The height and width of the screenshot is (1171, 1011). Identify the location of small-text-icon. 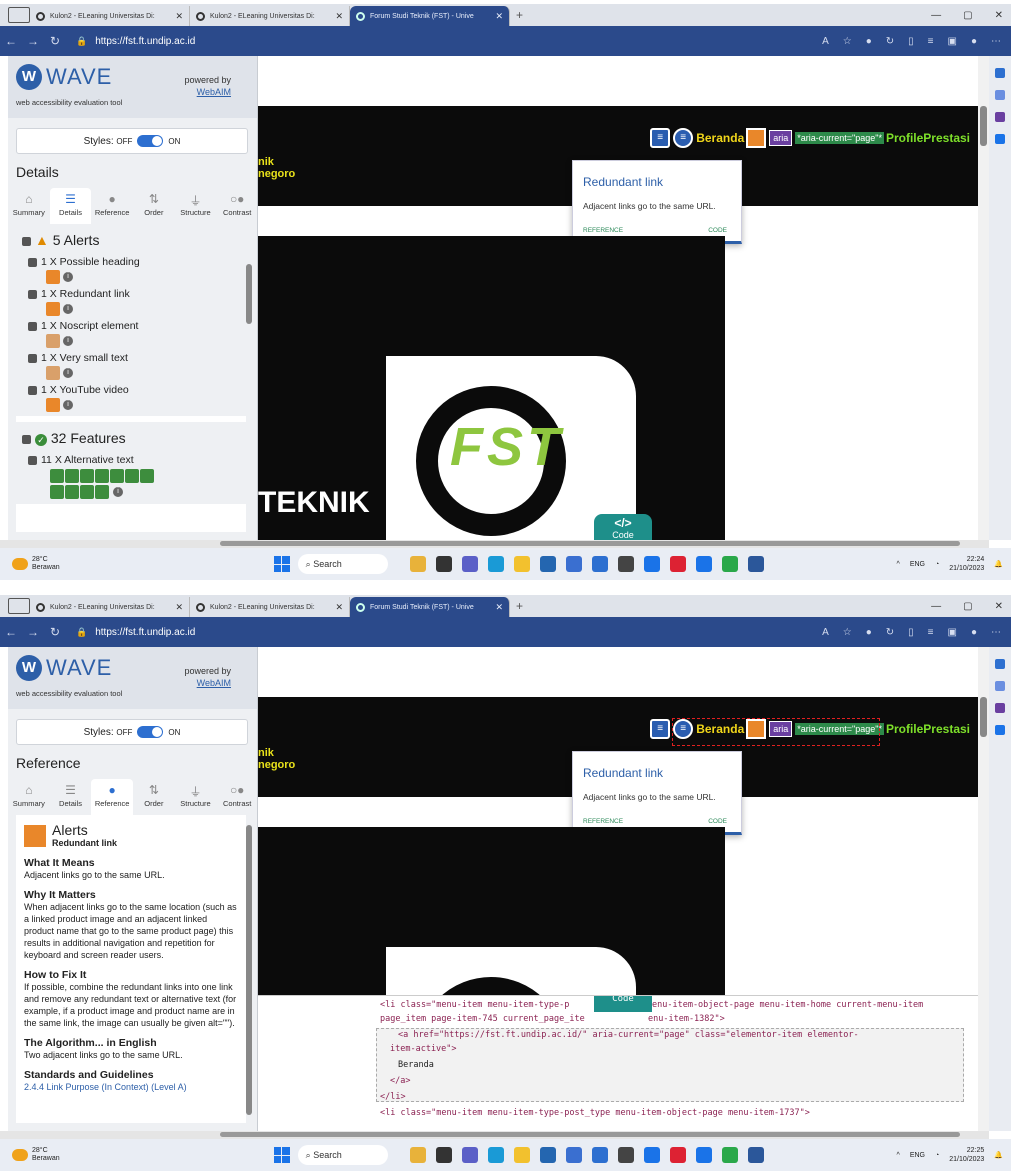
(53, 373).